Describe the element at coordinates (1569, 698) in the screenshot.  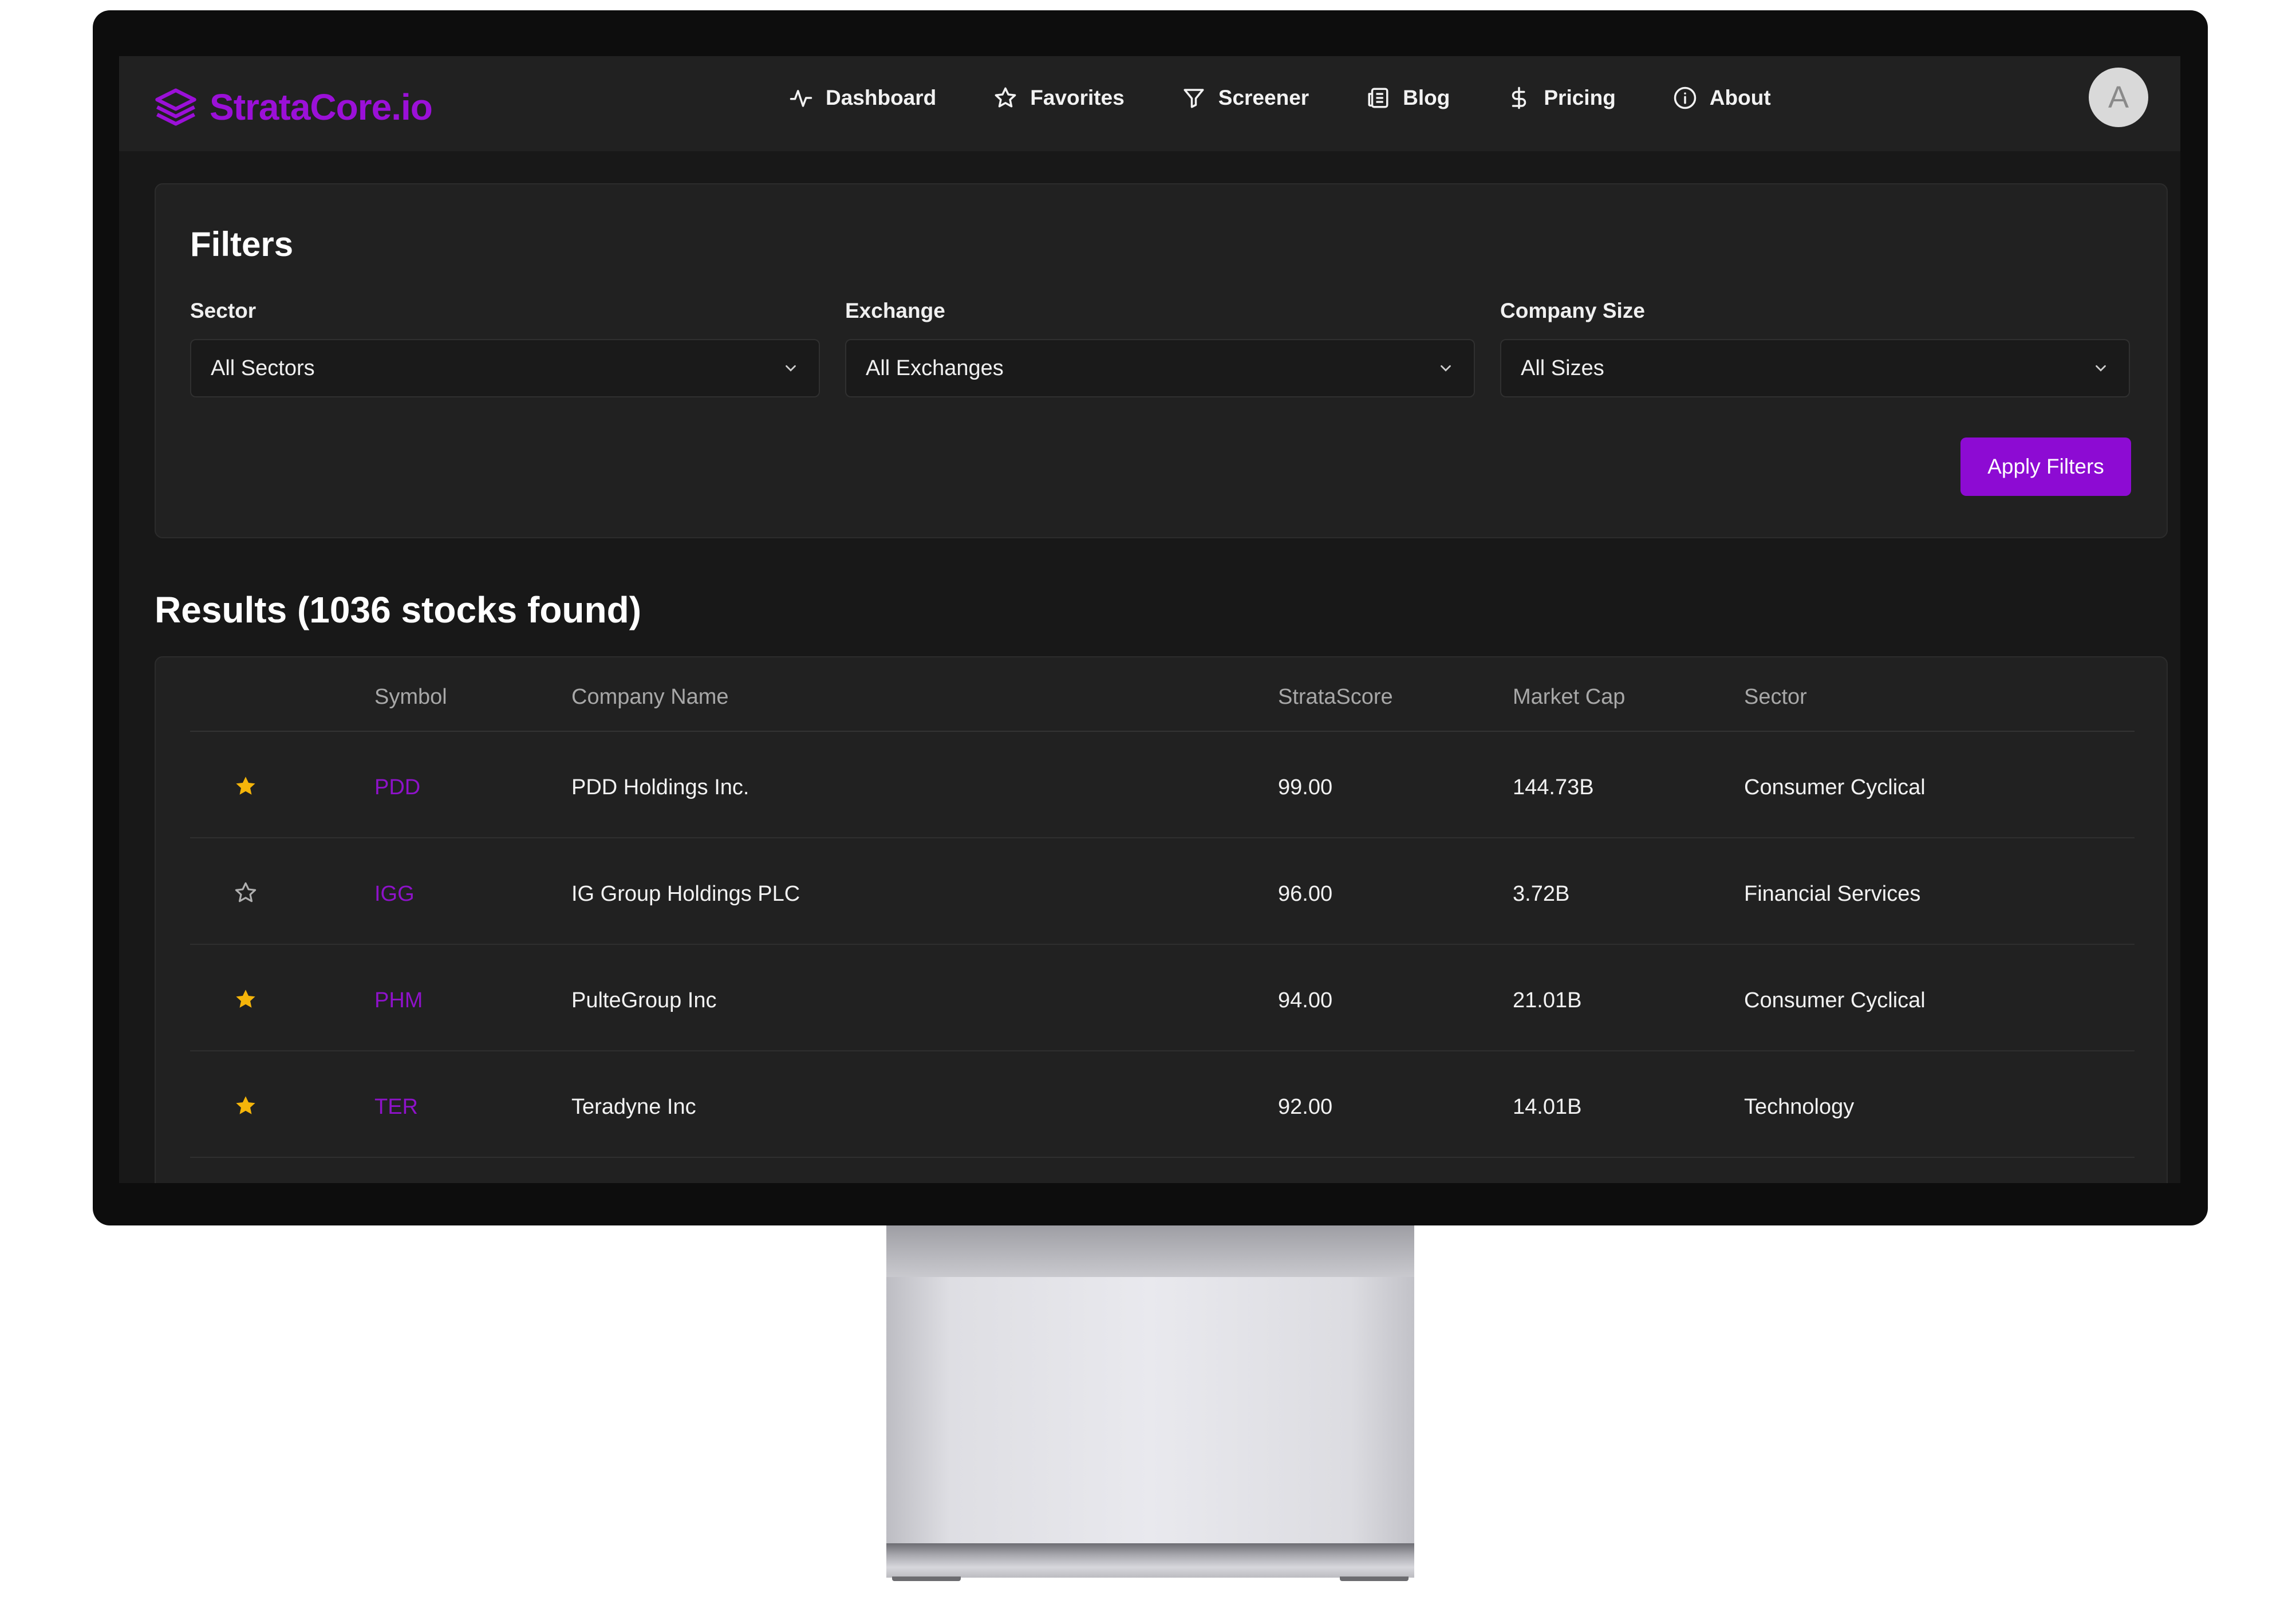
I see `column-header-market-cap: Market Cap` at that location.